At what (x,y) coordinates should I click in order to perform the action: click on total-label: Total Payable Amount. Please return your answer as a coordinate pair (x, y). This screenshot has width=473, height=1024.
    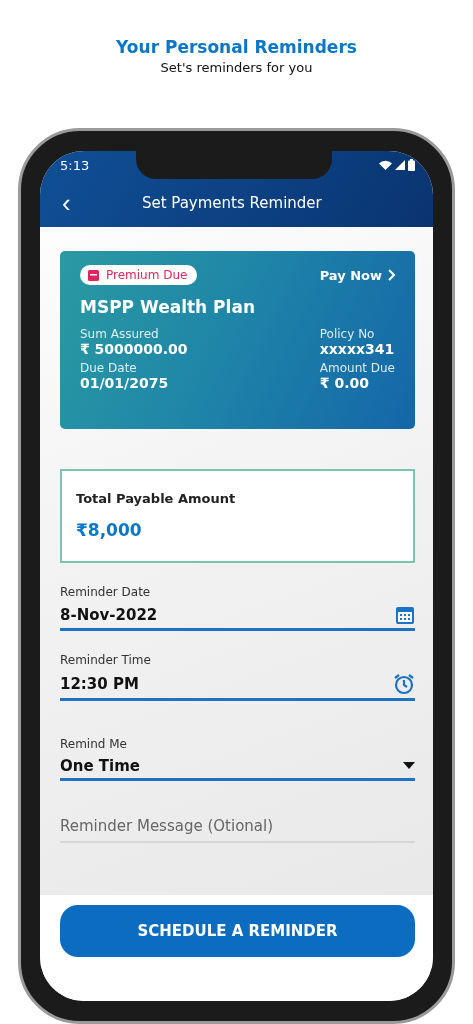
    Looking at the image, I should click on (156, 498).